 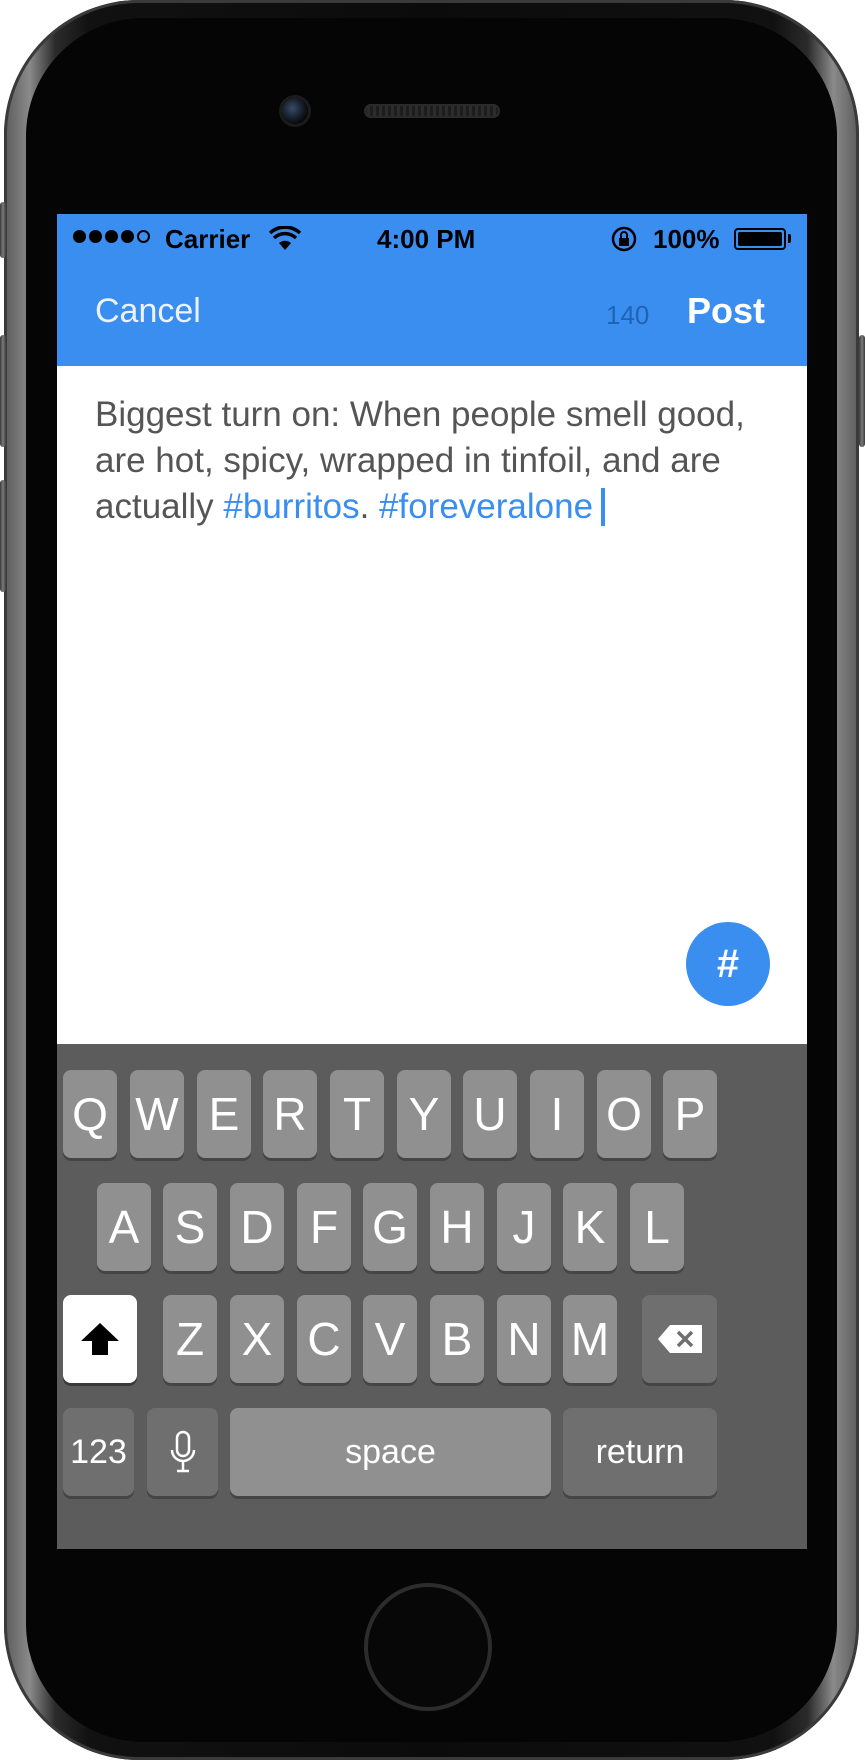 What do you see at coordinates (190, 1339) in the screenshot?
I see `key-z: Z` at bounding box center [190, 1339].